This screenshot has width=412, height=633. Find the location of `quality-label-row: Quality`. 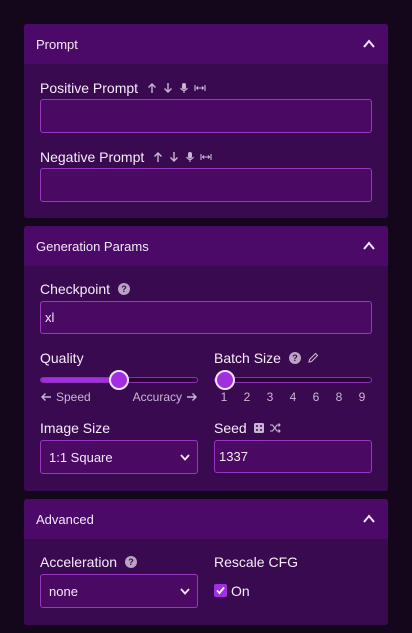

quality-label-row: Quality is located at coordinates (62, 358).